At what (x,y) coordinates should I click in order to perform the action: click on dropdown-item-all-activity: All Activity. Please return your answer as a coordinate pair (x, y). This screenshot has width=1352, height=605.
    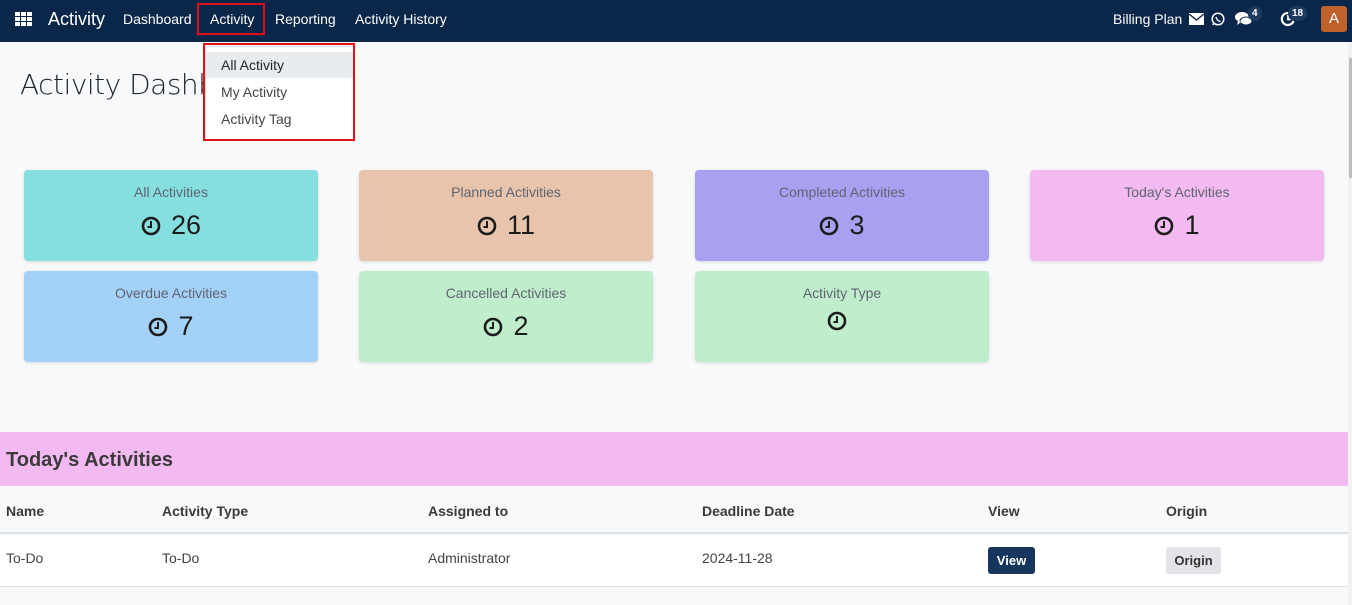
    Looking at the image, I should click on (280, 65).